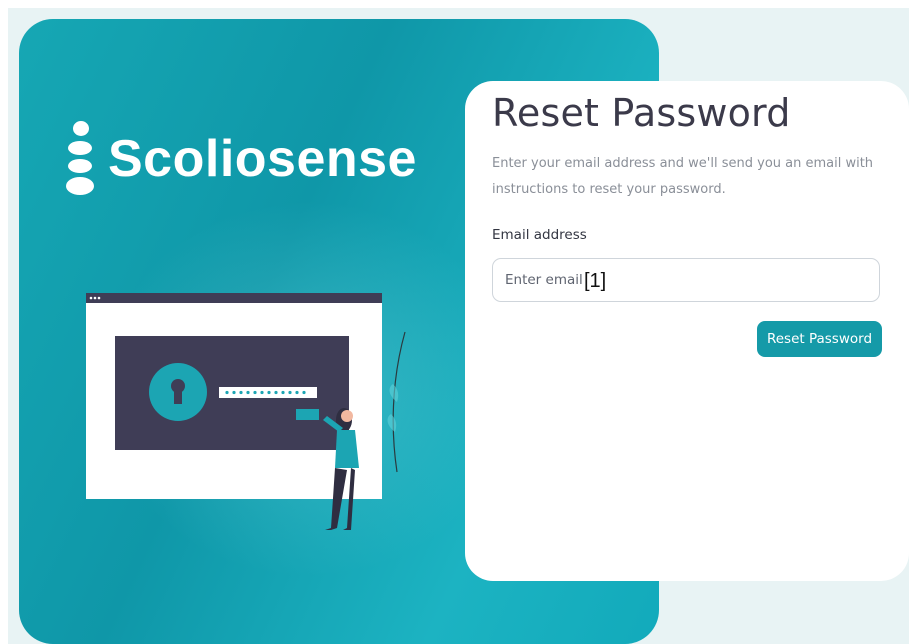 The image size is (909, 644). I want to click on page-title: Reset Password, so click(641, 113).